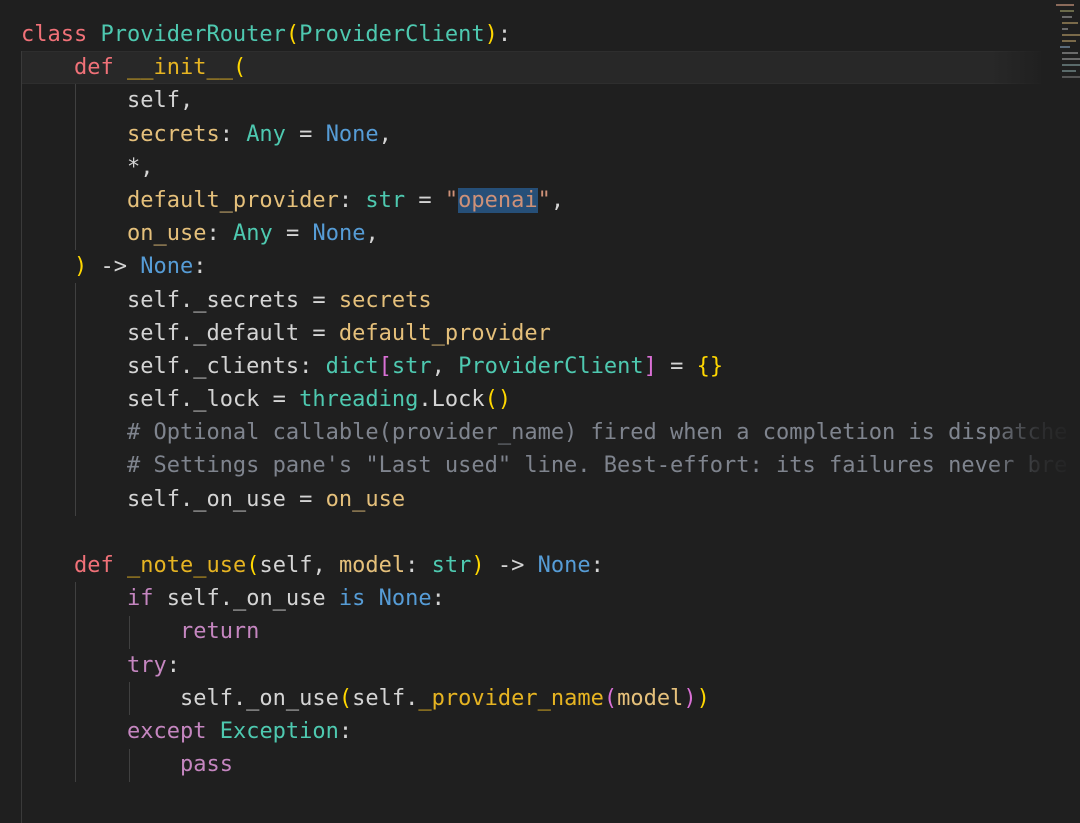 The image size is (1080, 823). What do you see at coordinates (206, 765) in the screenshot?
I see `code-token: pass` at bounding box center [206, 765].